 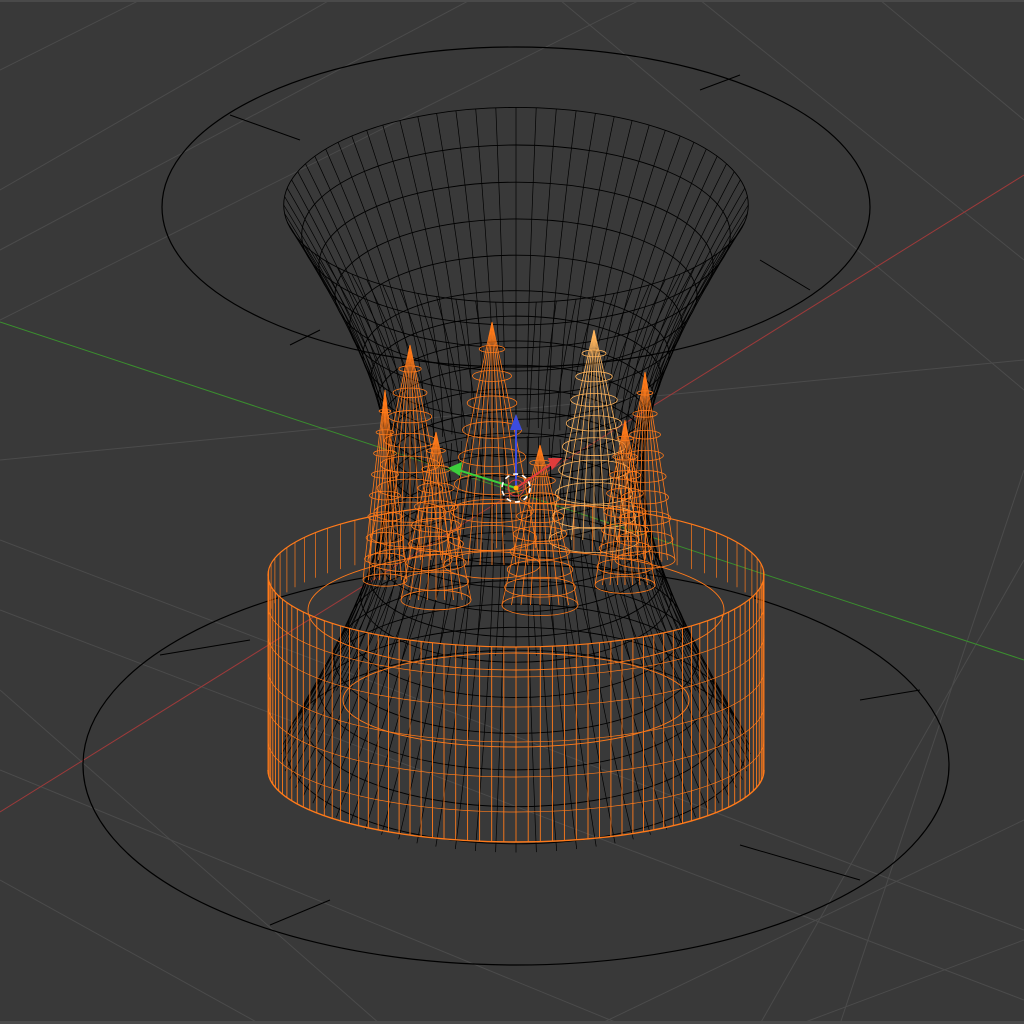 What do you see at coordinates (516, 488) in the screenshot?
I see `object-origin-dot` at bounding box center [516, 488].